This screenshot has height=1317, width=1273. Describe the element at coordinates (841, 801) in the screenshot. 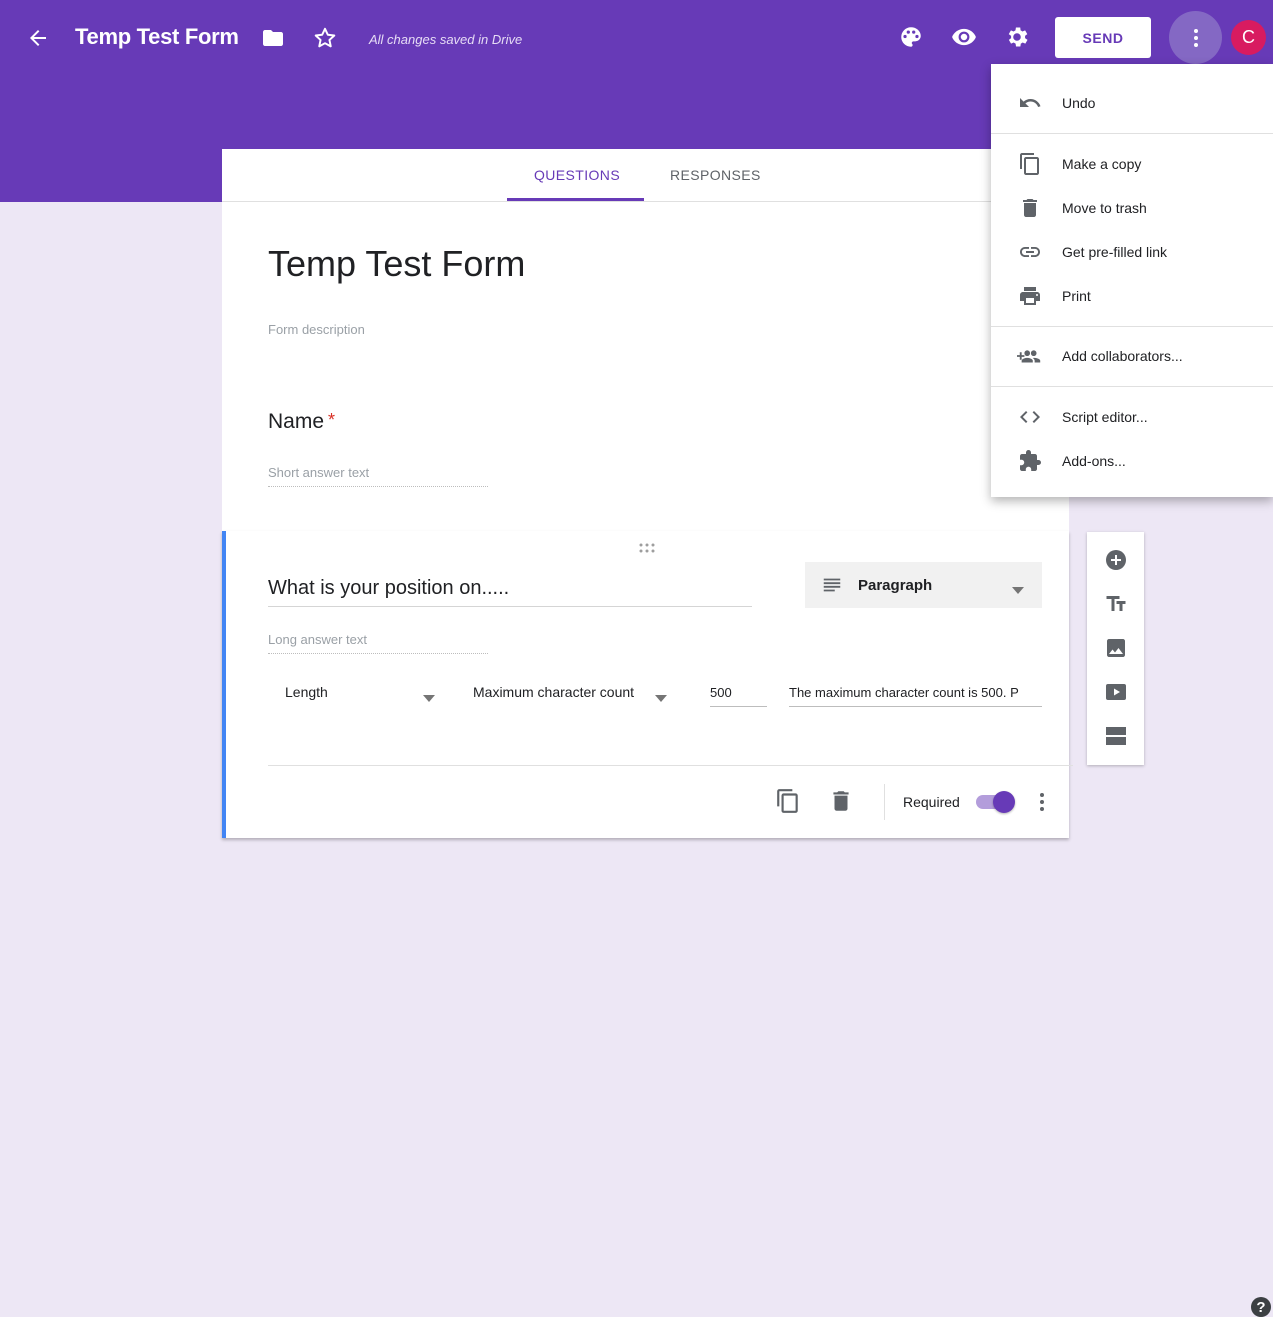

I see `delete-question-icon` at that location.